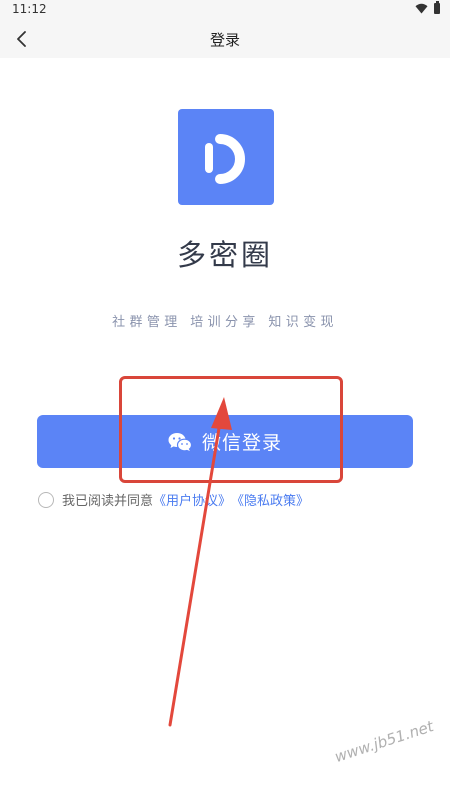 This screenshot has height=800, width=450. I want to click on user-agreement-link: 《用户协议》, so click(192, 499).